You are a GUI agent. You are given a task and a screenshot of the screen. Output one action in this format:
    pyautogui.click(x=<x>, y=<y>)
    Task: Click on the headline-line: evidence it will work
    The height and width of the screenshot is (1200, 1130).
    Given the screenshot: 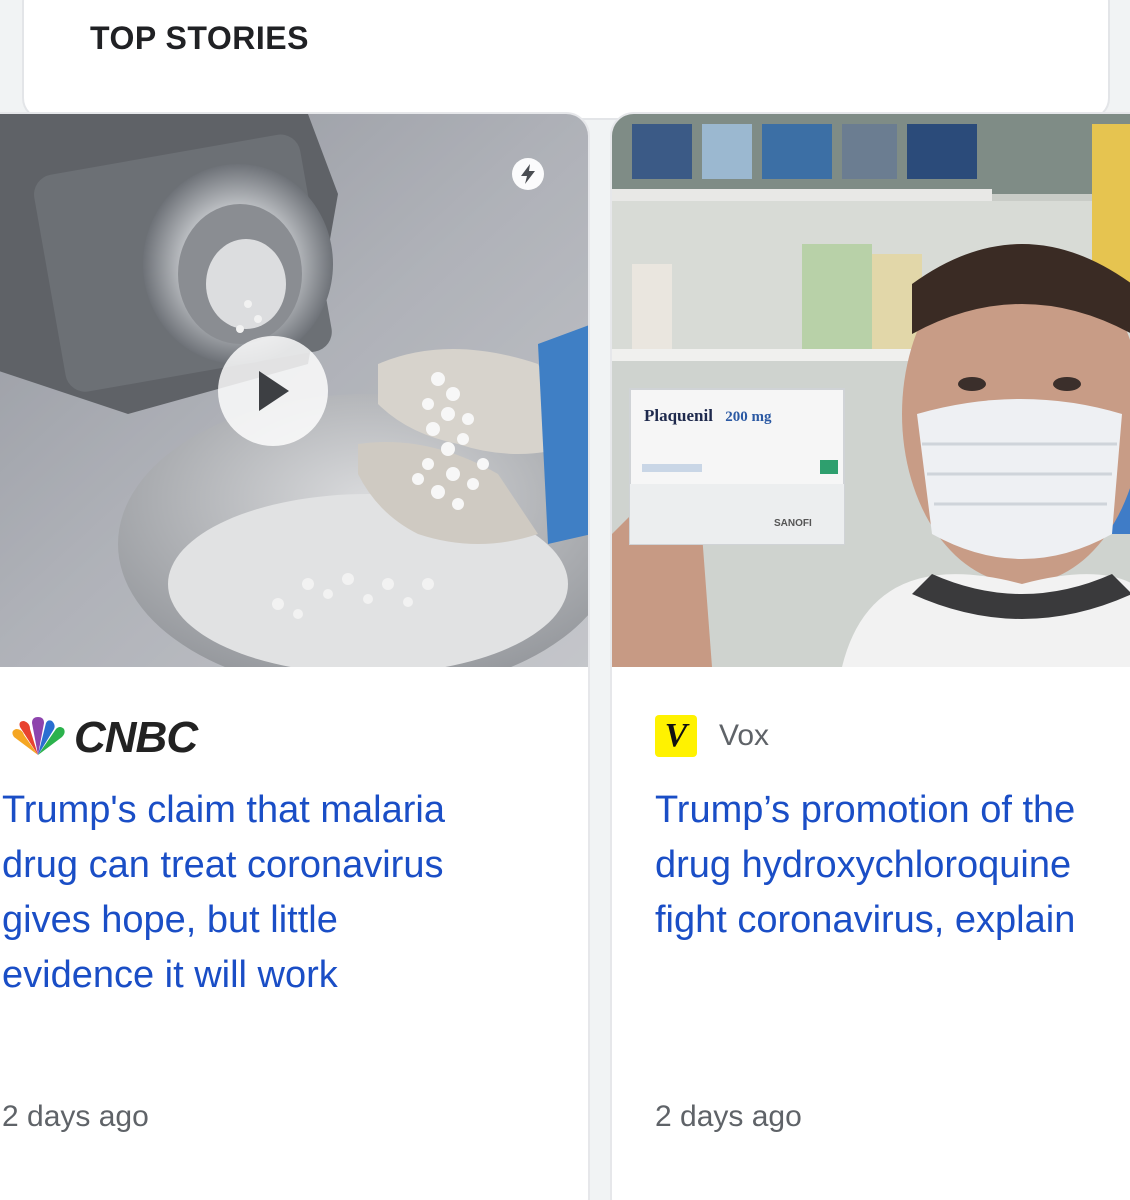 What is the action you would take?
    pyautogui.click(x=170, y=975)
    